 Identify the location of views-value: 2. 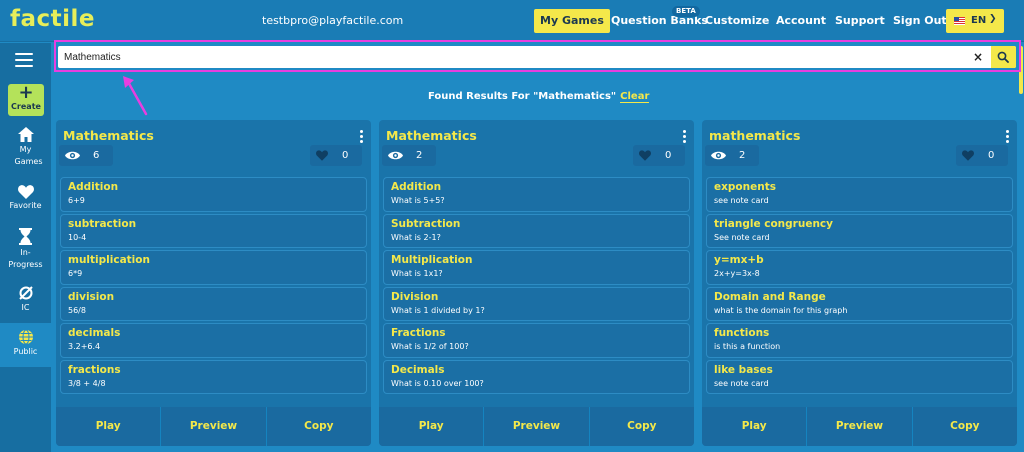
(419, 155).